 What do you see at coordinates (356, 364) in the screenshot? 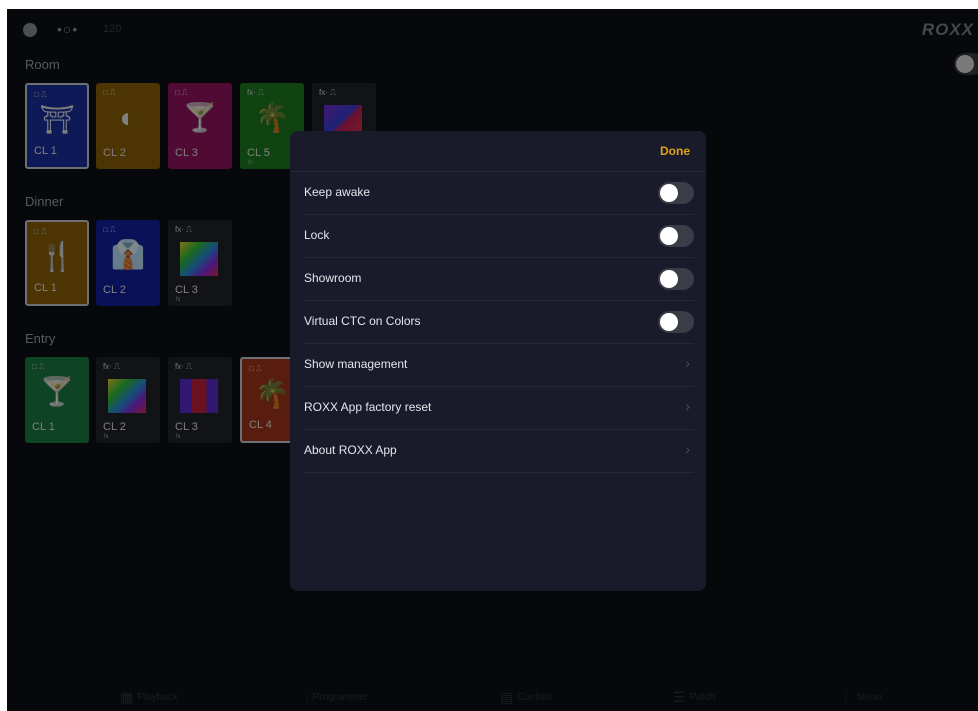
I see `settings-row-label: Show management` at bounding box center [356, 364].